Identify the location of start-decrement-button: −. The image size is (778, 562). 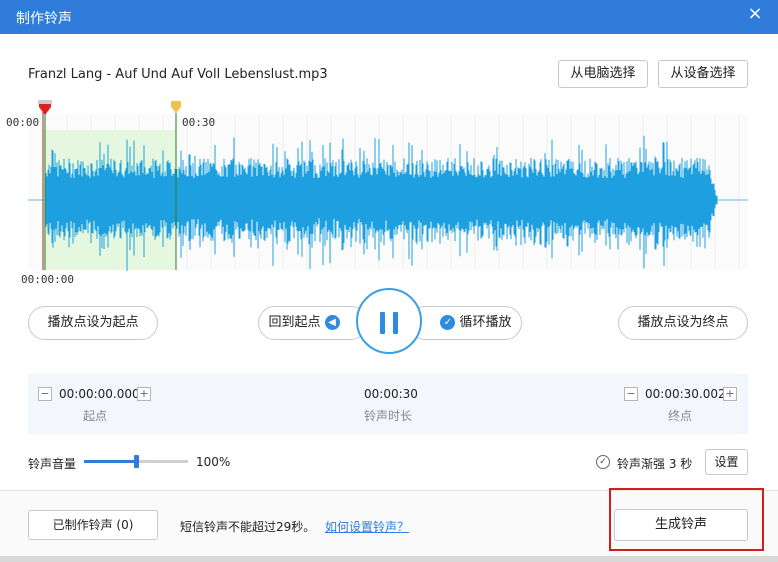
(45, 394).